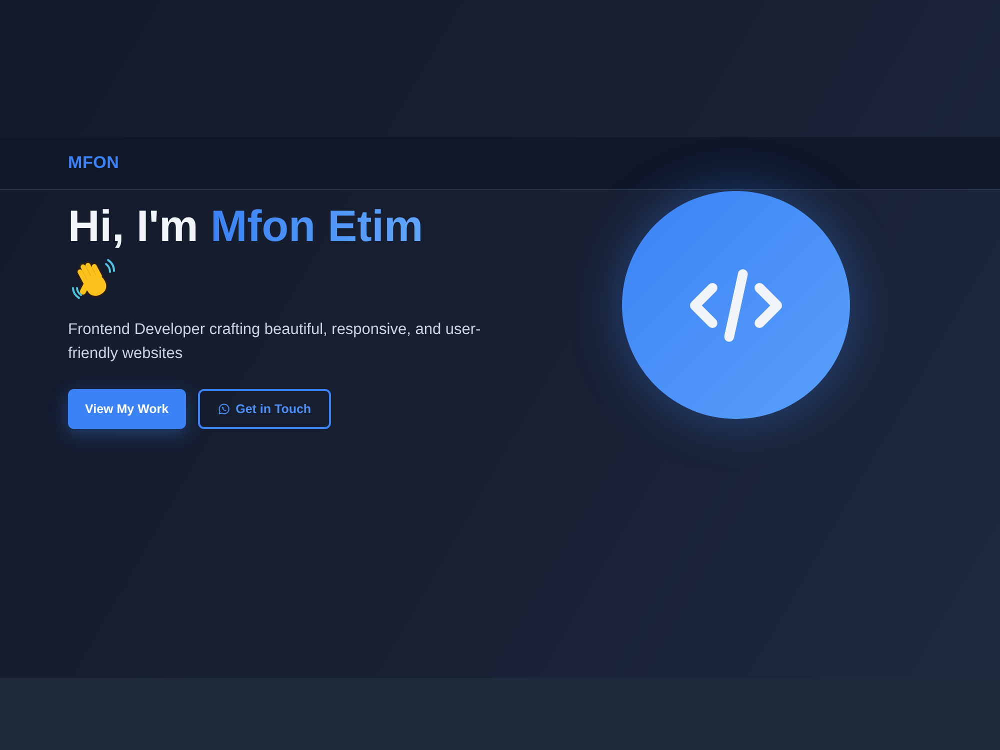 The image size is (1000, 750). Describe the element at coordinates (265, 409) in the screenshot. I see `contact-button: Get in Touch` at that location.